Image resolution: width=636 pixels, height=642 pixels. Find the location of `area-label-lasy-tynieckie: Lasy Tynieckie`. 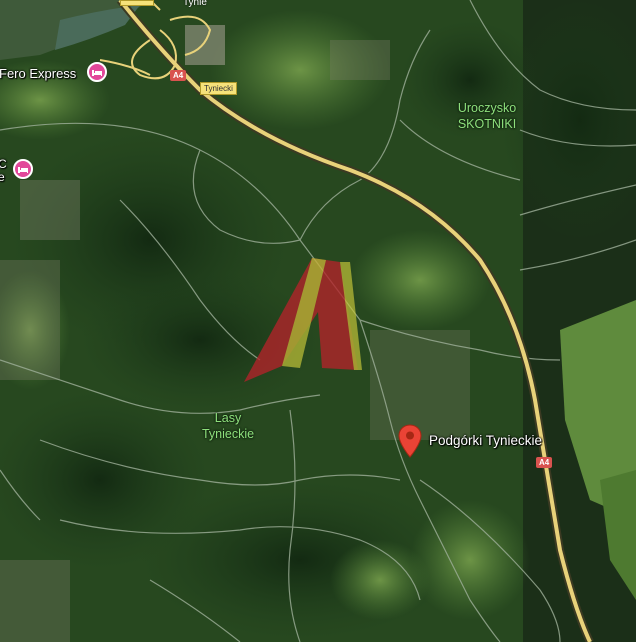

area-label-lasy-tynieckie: Lasy Tynieckie is located at coordinates (228, 426).